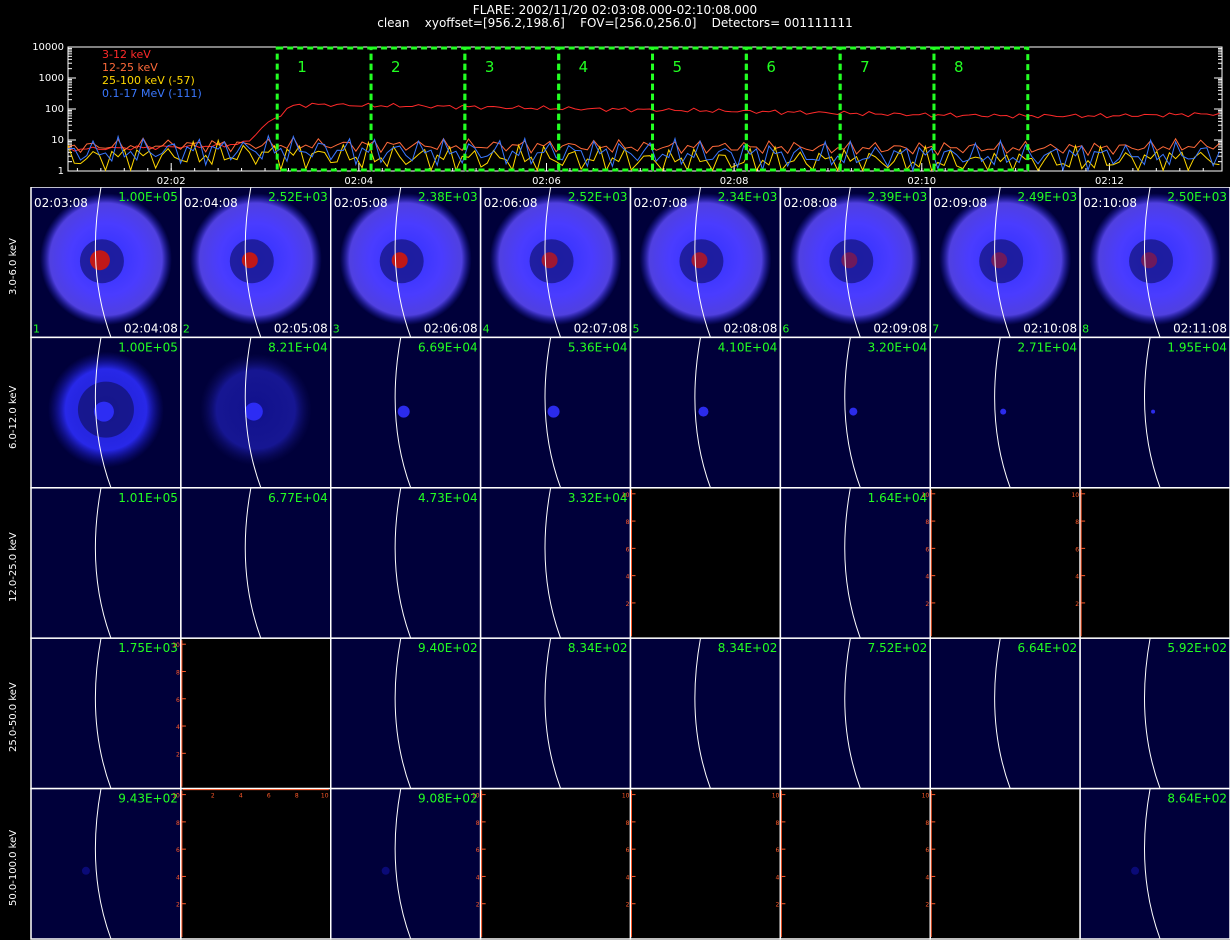  Describe the element at coordinates (186, 328) in the screenshot. I see `interval-number: 2` at that location.